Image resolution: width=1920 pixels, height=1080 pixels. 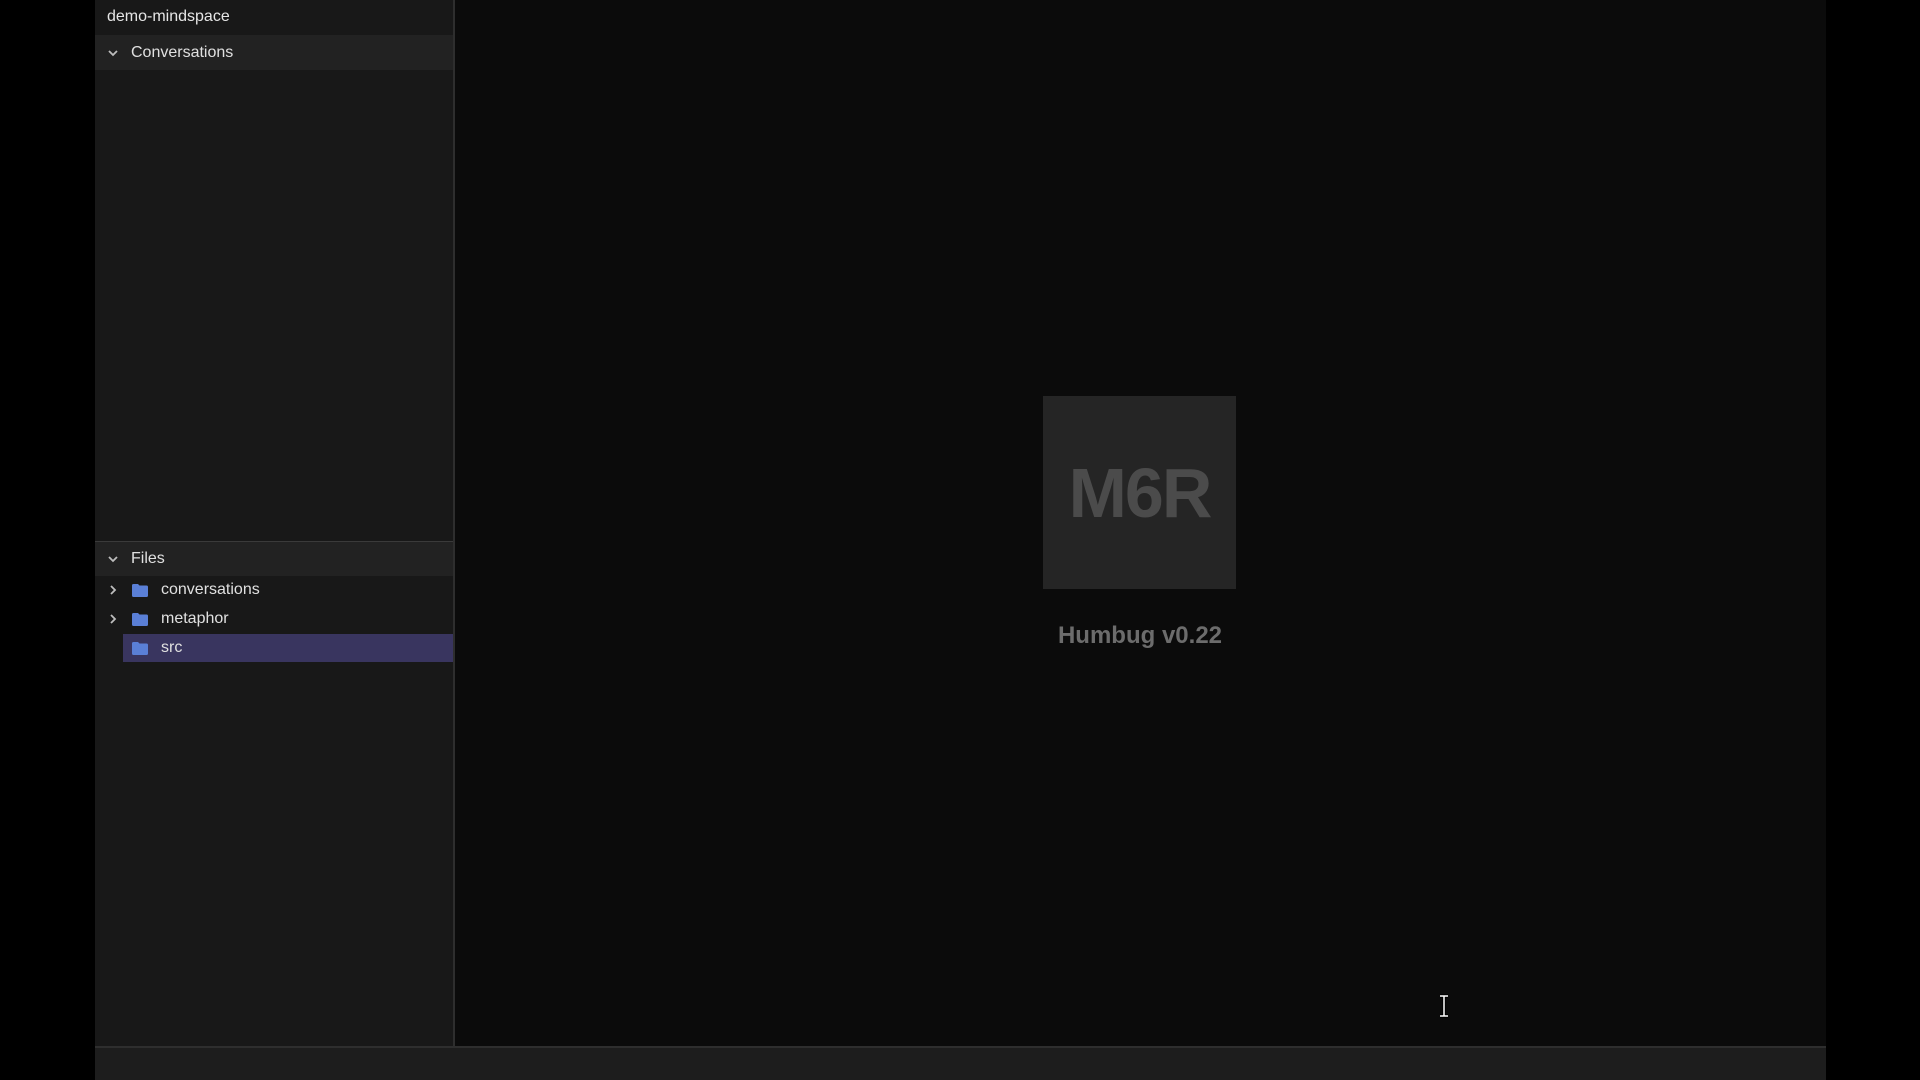 I want to click on text-cursor-icon, so click(x=1444, y=1006).